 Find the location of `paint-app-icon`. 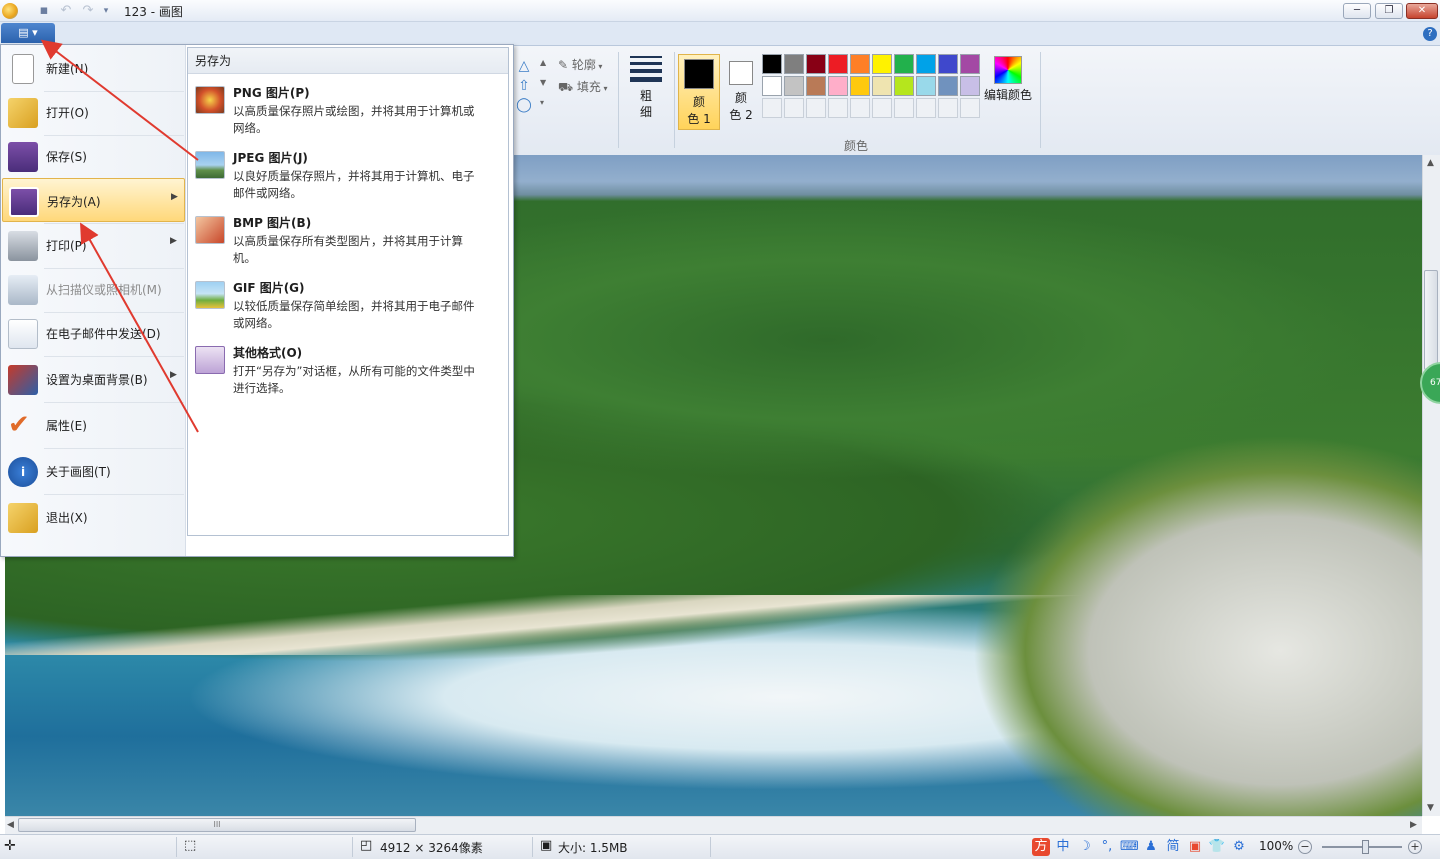

paint-app-icon is located at coordinates (10, 11).